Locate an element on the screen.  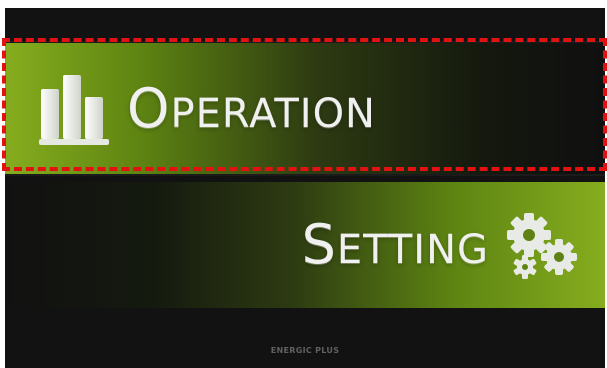
gears-icon is located at coordinates (541, 245).